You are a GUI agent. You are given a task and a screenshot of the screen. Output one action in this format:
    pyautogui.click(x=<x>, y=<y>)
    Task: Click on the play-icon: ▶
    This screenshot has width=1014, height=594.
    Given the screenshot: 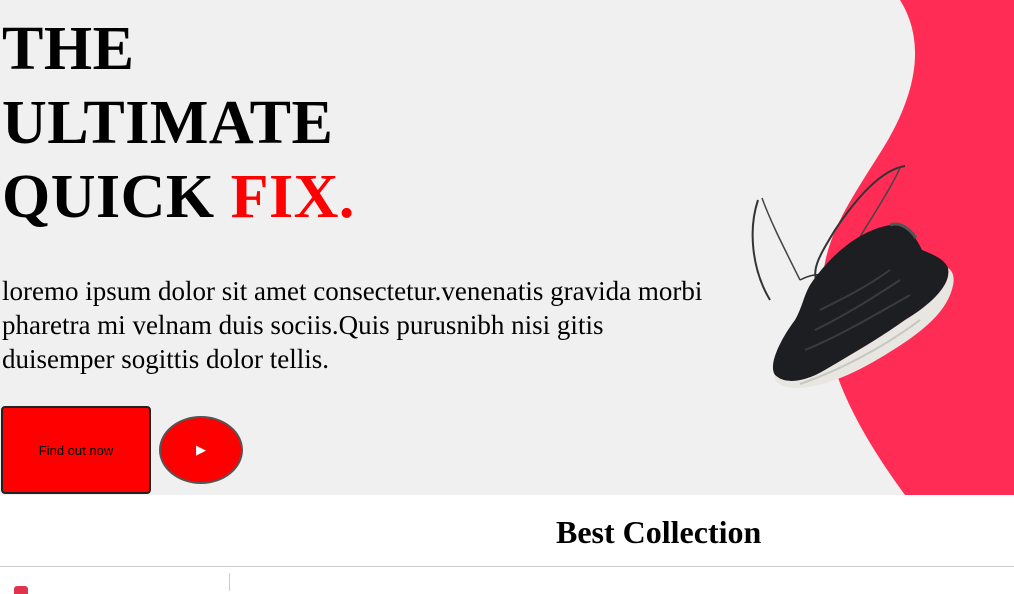 What is the action you would take?
    pyautogui.click(x=201, y=450)
    